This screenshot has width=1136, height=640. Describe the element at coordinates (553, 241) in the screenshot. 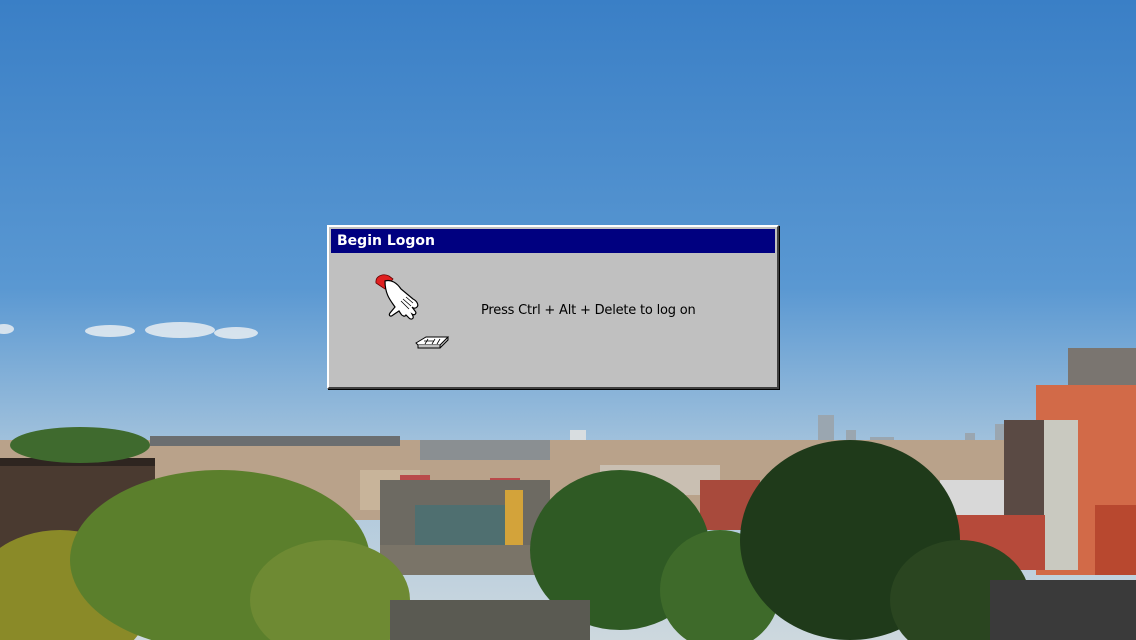

I see `dialog-title-bar: Begin Logon` at that location.